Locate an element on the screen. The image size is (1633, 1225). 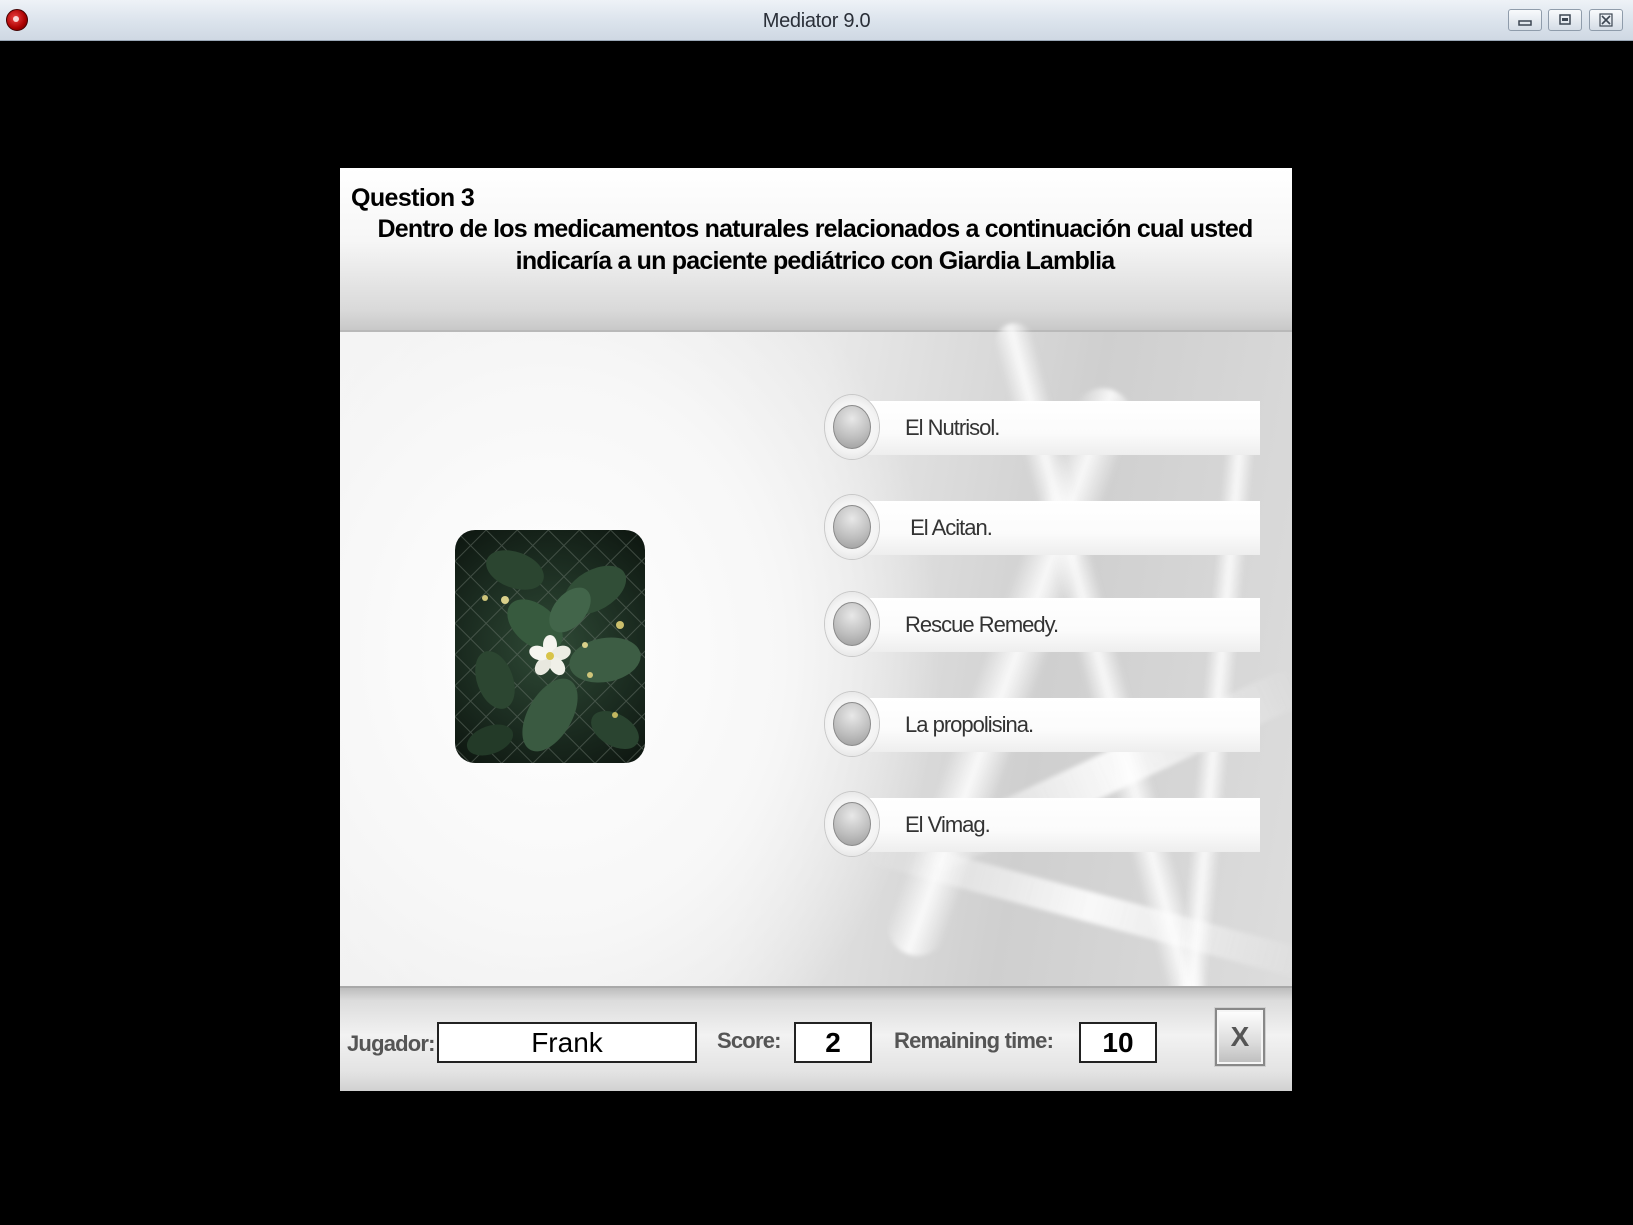
maximize-button is located at coordinates (1565, 20).